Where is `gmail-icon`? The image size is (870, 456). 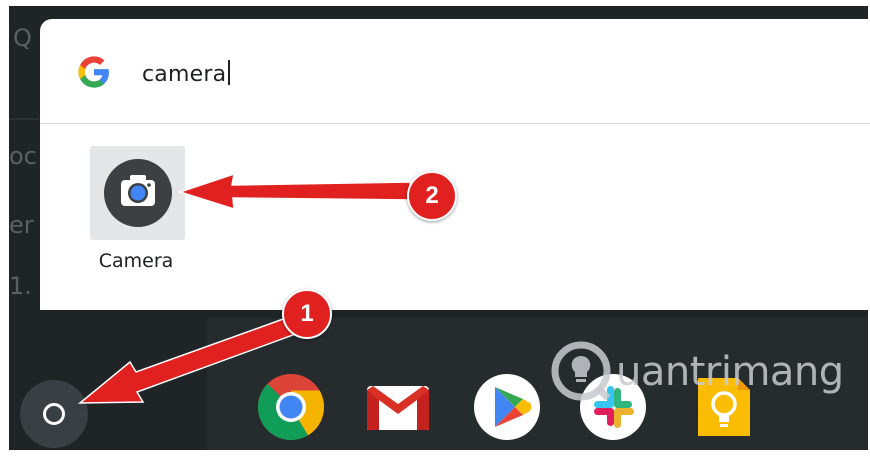 gmail-icon is located at coordinates (398, 407).